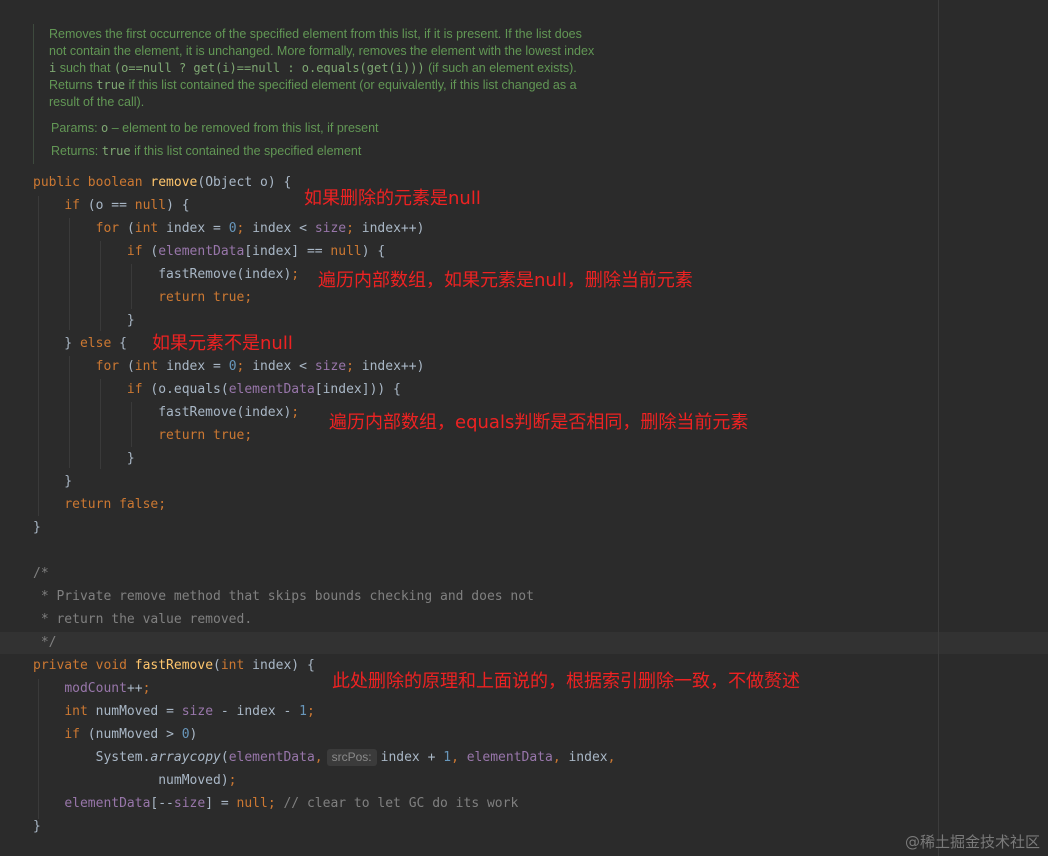  I want to click on comment-line: /*, so click(41, 573).